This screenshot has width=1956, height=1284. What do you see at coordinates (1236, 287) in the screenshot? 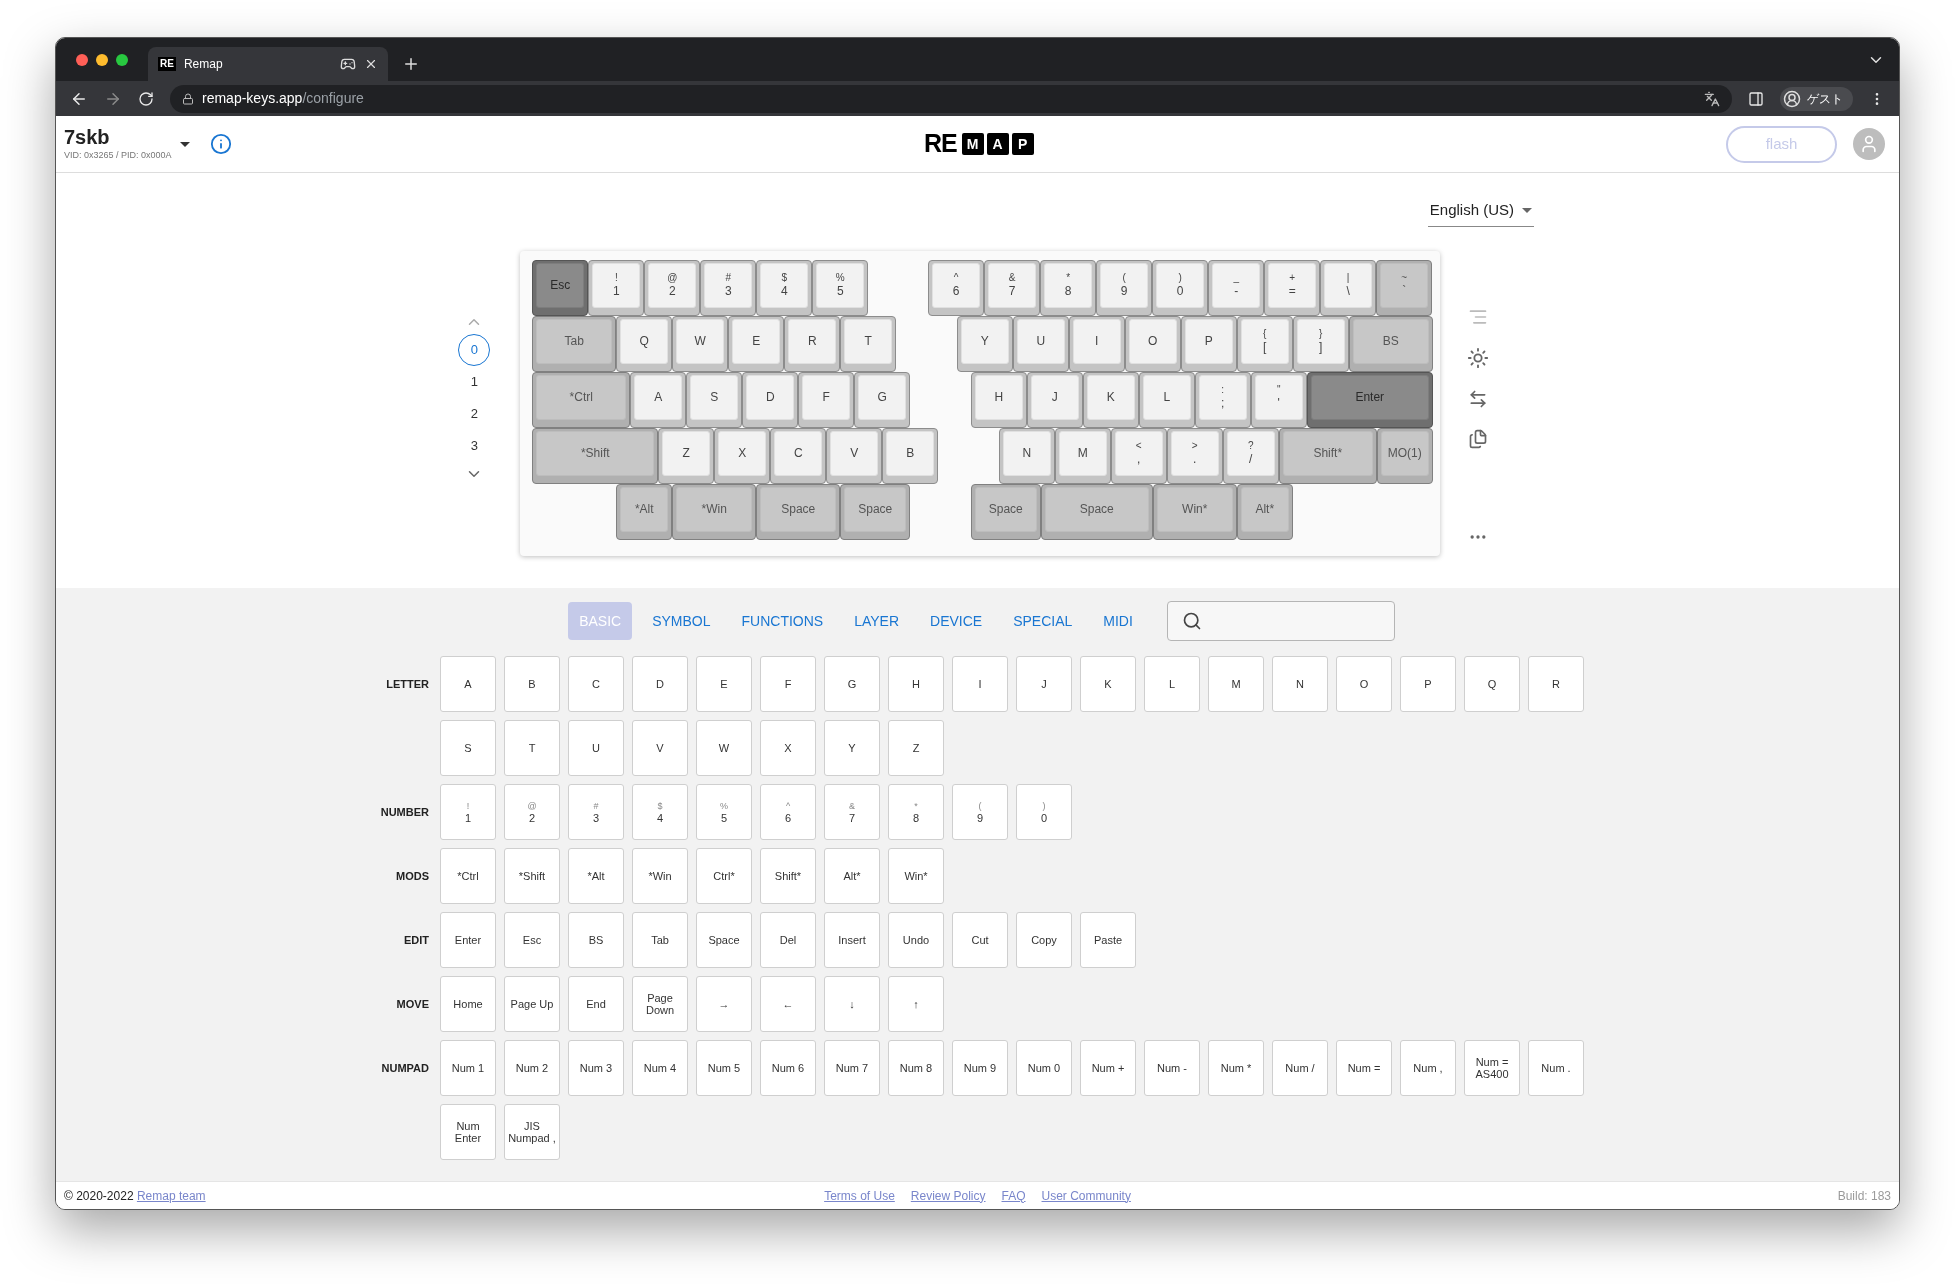
I see `keycap: _ -` at bounding box center [1236, 287].